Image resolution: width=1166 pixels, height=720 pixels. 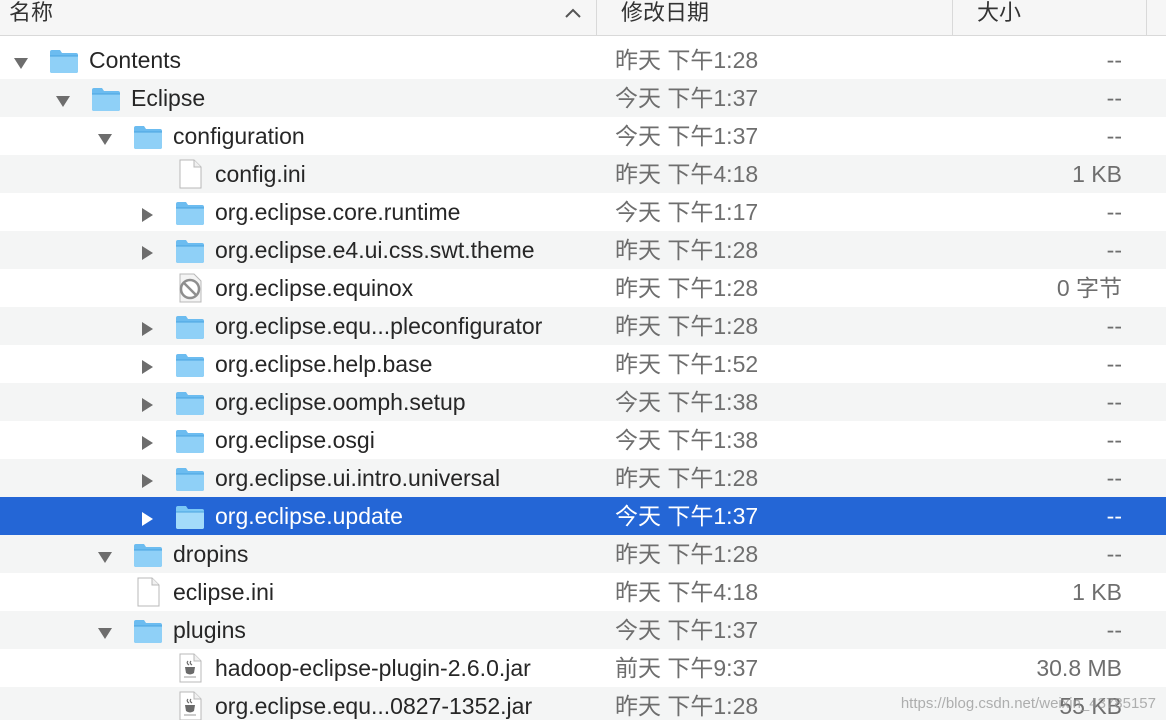 I want to click on file-name: eclipse.ini, so click(x=223, y=592).